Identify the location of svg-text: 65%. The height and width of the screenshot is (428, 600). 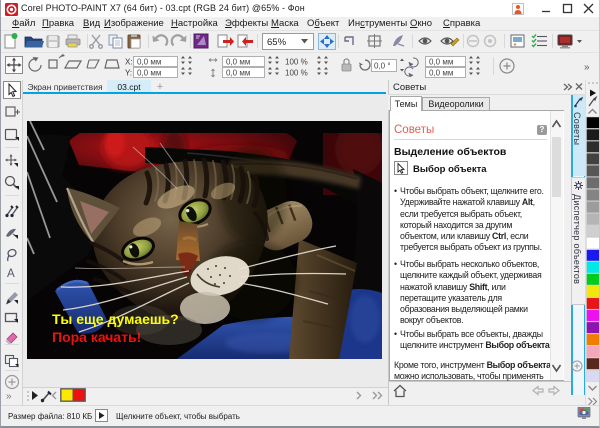
(277, 42).